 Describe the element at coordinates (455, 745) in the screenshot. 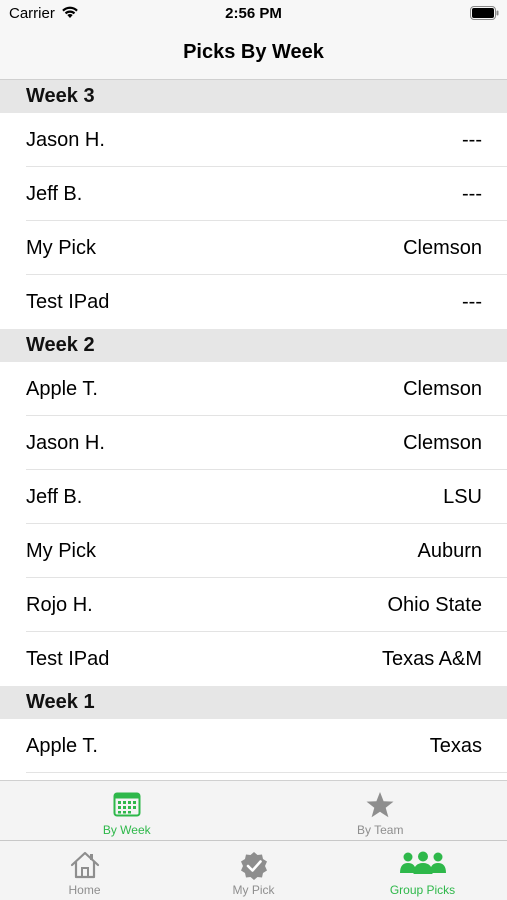

I see `player-pick: Texas` at that location.